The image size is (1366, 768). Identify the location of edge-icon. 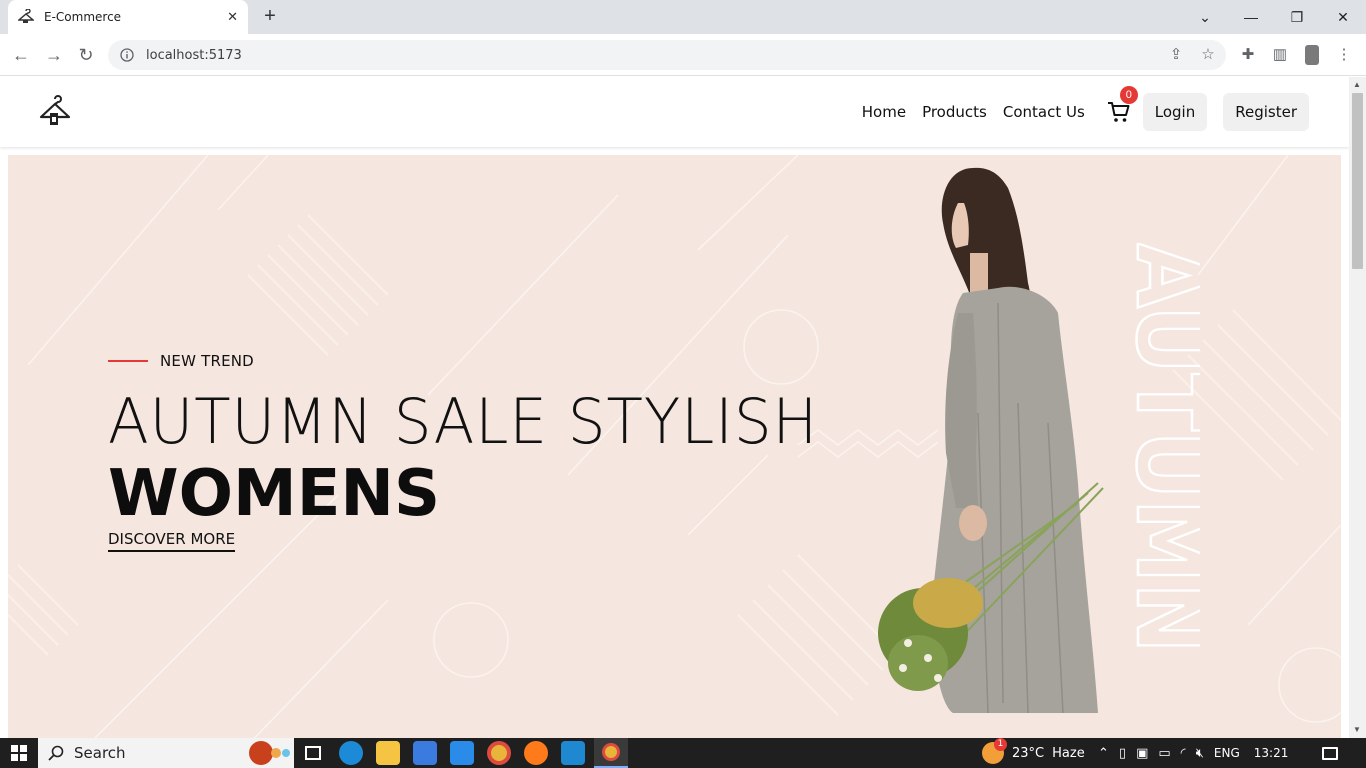
(351, 753).